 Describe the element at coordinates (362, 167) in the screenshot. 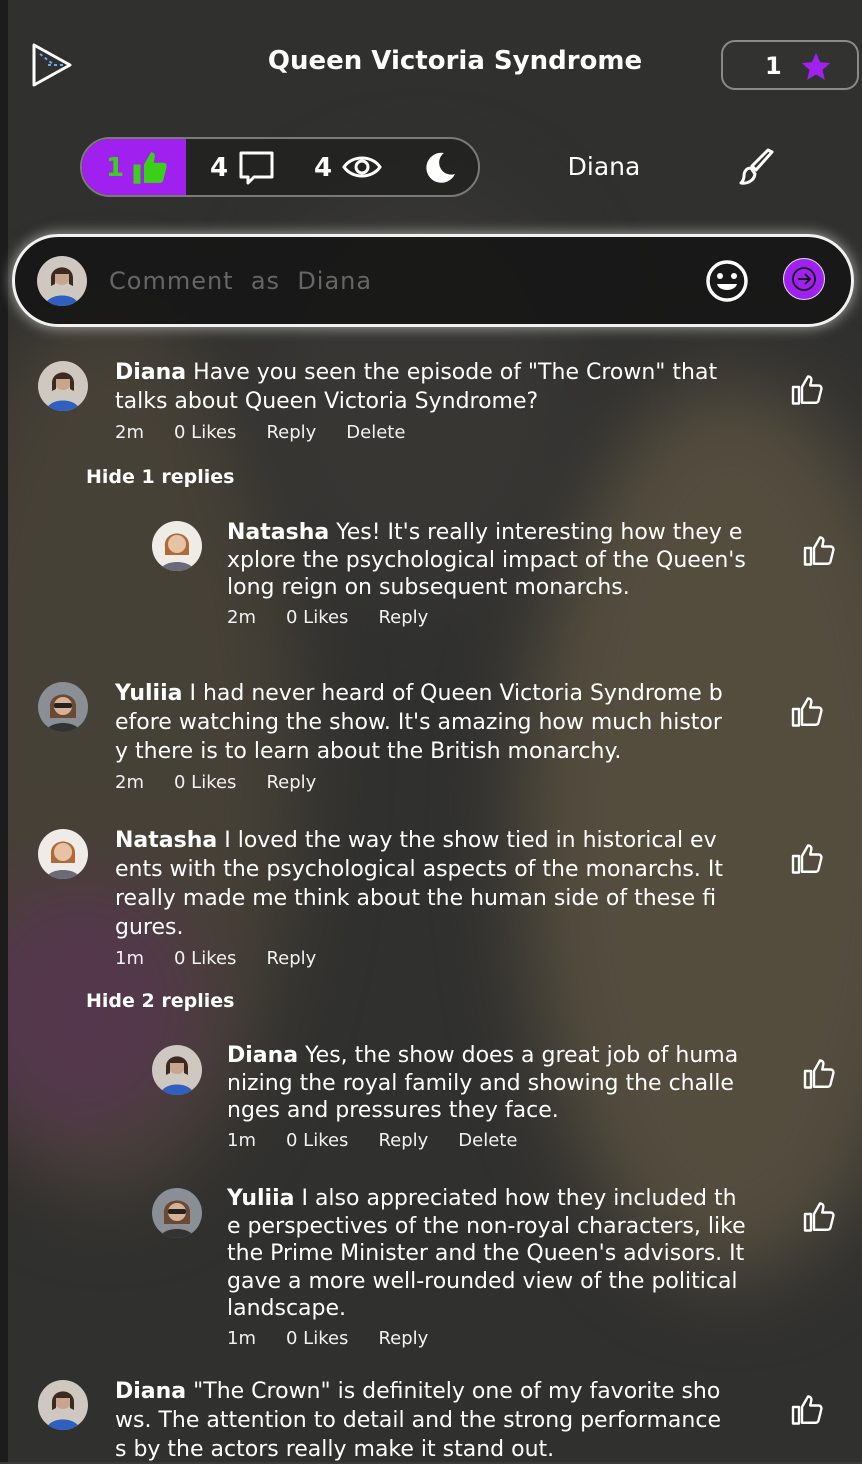

I see `eye-icon` at that location.